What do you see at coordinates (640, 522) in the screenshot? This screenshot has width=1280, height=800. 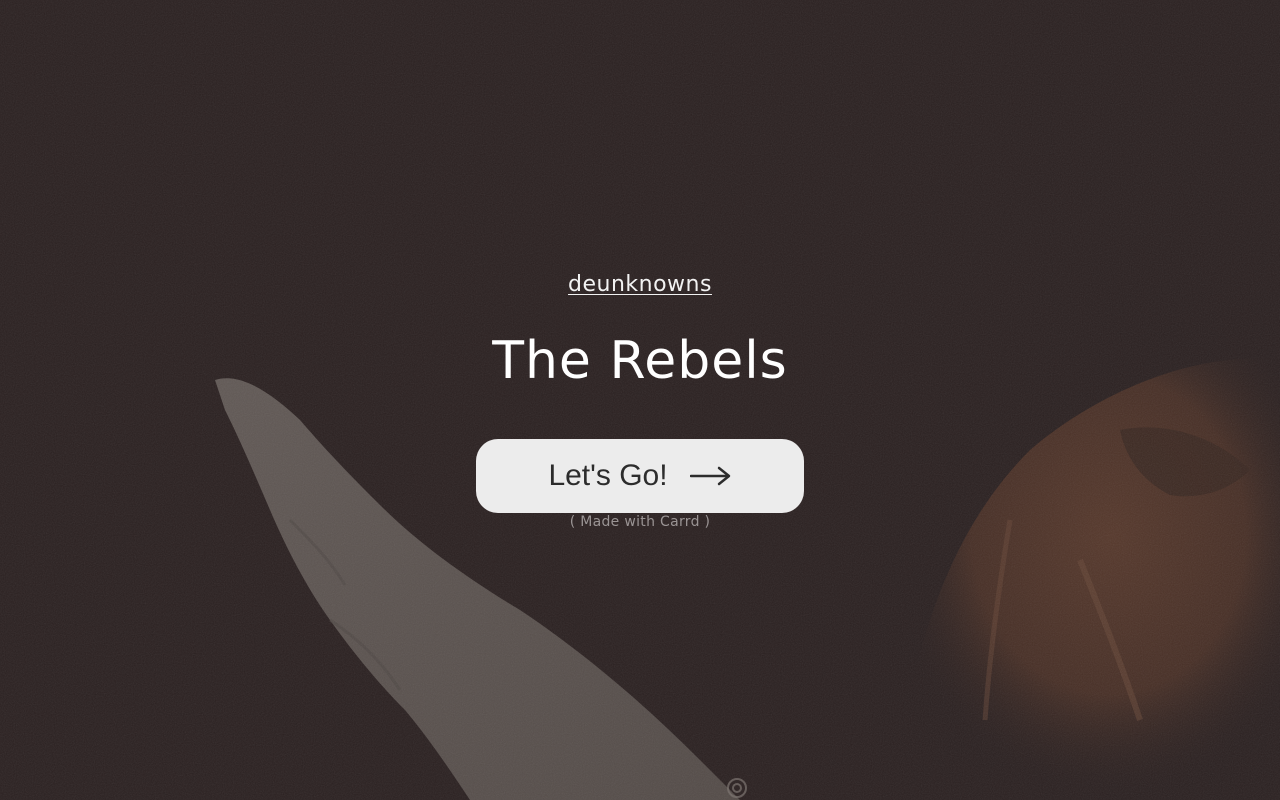 I see `made-with-carrd-link: ( Made with Carrd )` at bounding box center [640, 522].